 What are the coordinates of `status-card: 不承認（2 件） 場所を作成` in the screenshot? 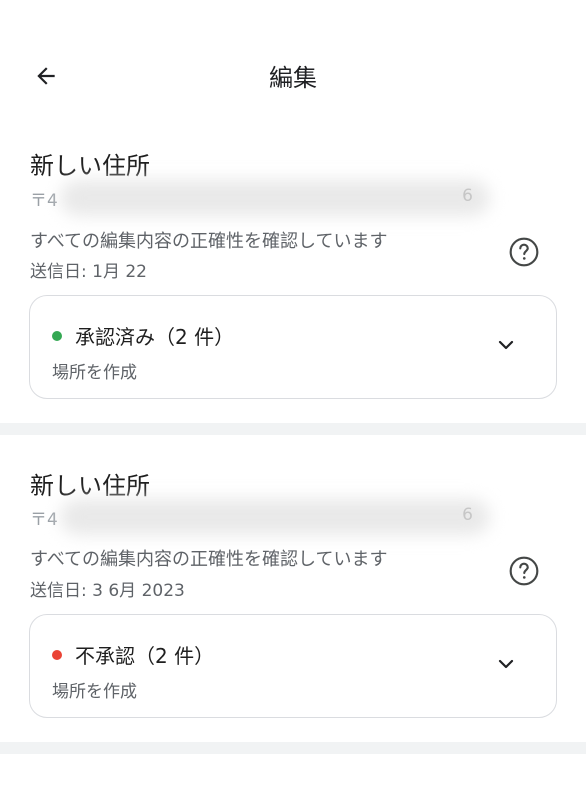 It's located at (293, 666).